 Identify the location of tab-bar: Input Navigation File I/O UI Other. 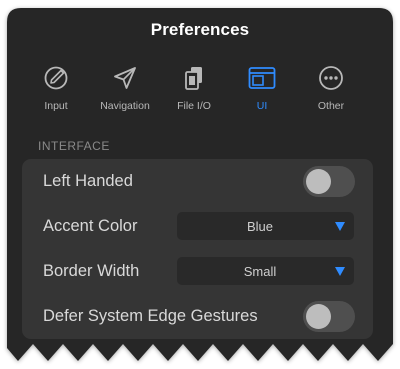
(200, 91).